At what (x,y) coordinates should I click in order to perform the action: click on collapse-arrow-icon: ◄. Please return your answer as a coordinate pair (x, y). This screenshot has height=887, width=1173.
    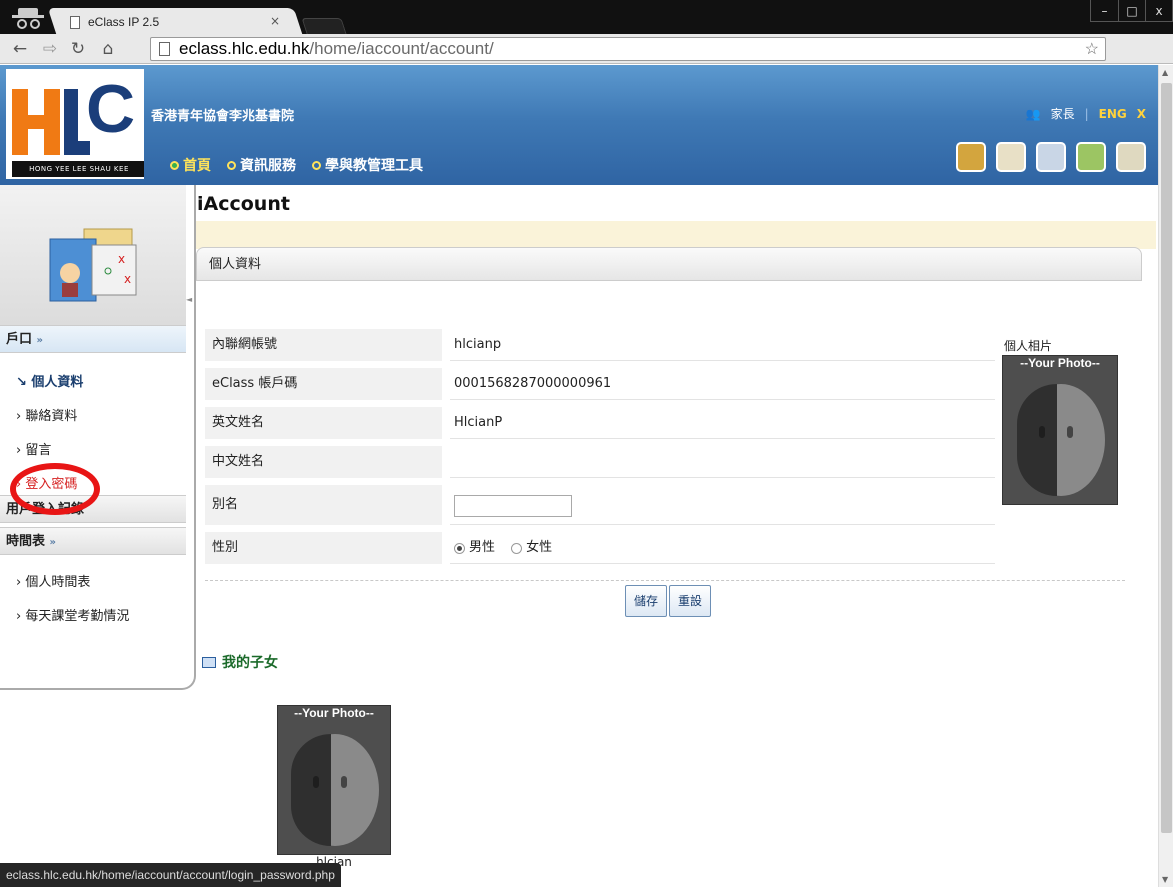
    Looking at the image, I should click on (189, 299).